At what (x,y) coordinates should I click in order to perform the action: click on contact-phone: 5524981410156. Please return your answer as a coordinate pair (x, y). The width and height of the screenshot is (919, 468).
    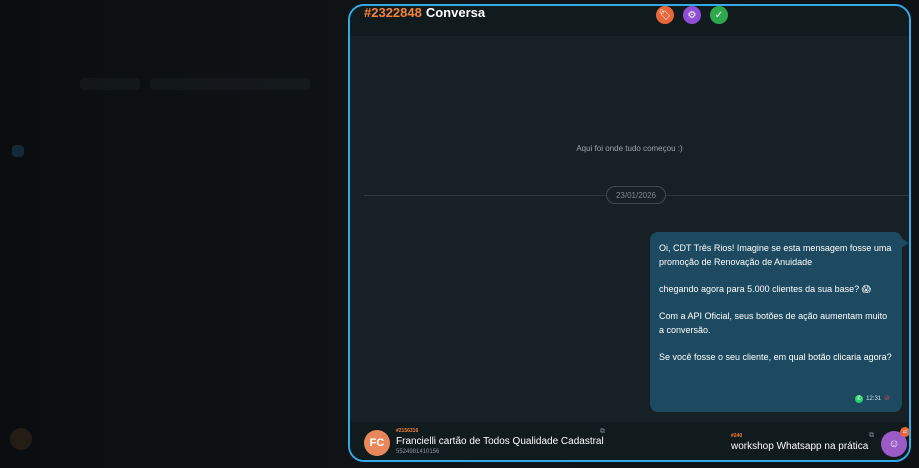
    Looking at the image, I should click on (418, 452).